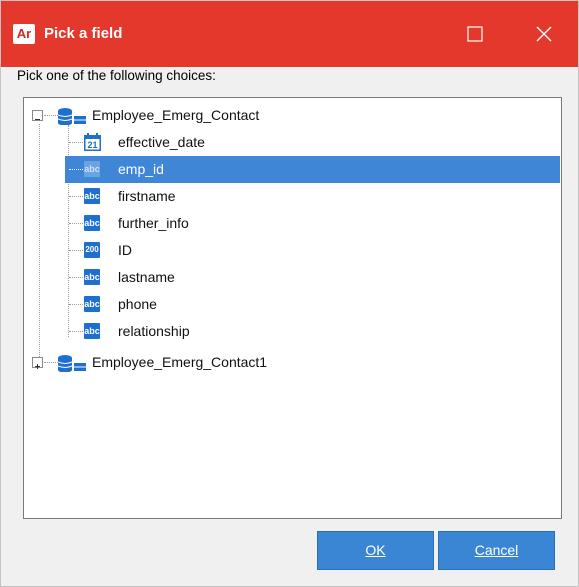  I want to click on cancel-button: Cancel, so click(496, 550).